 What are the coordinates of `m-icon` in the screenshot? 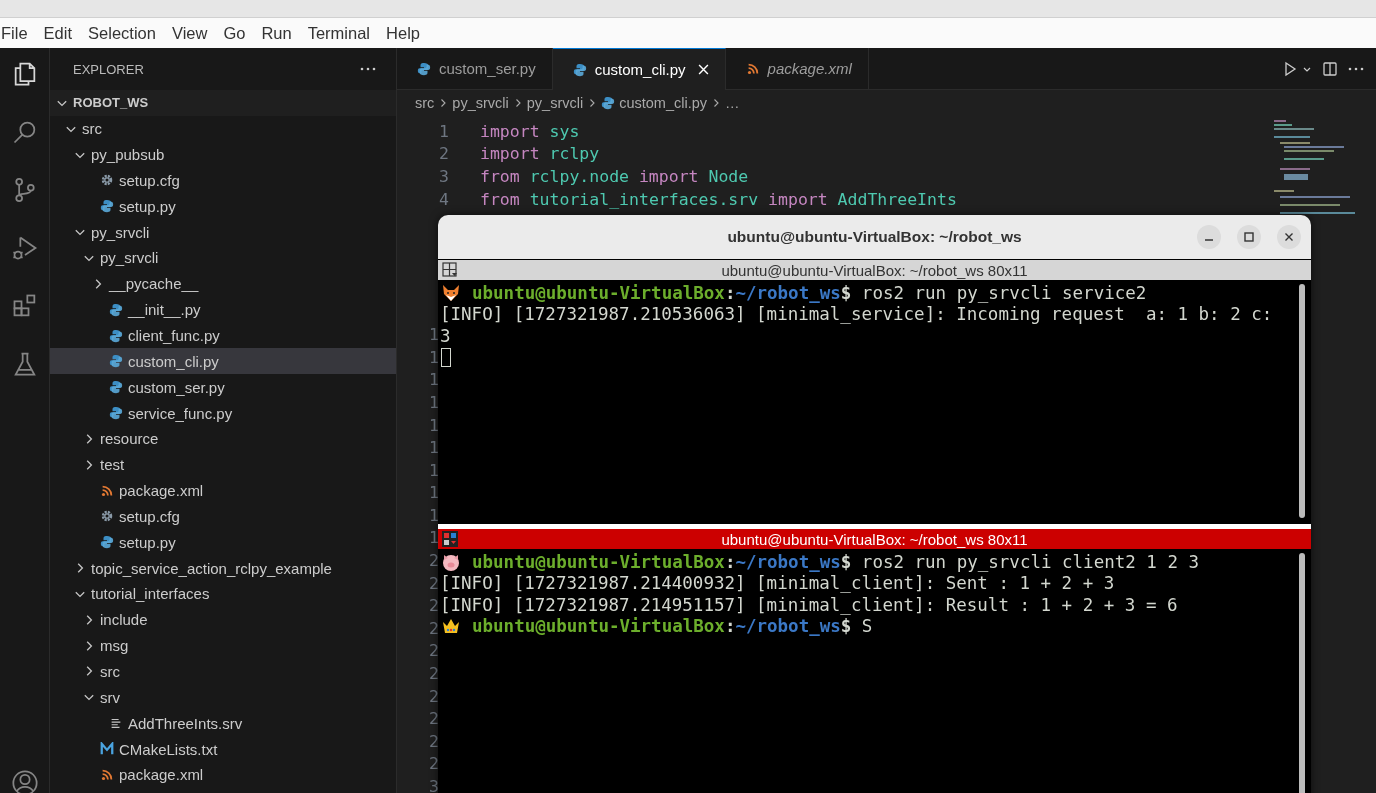 It's located at (107, 749).